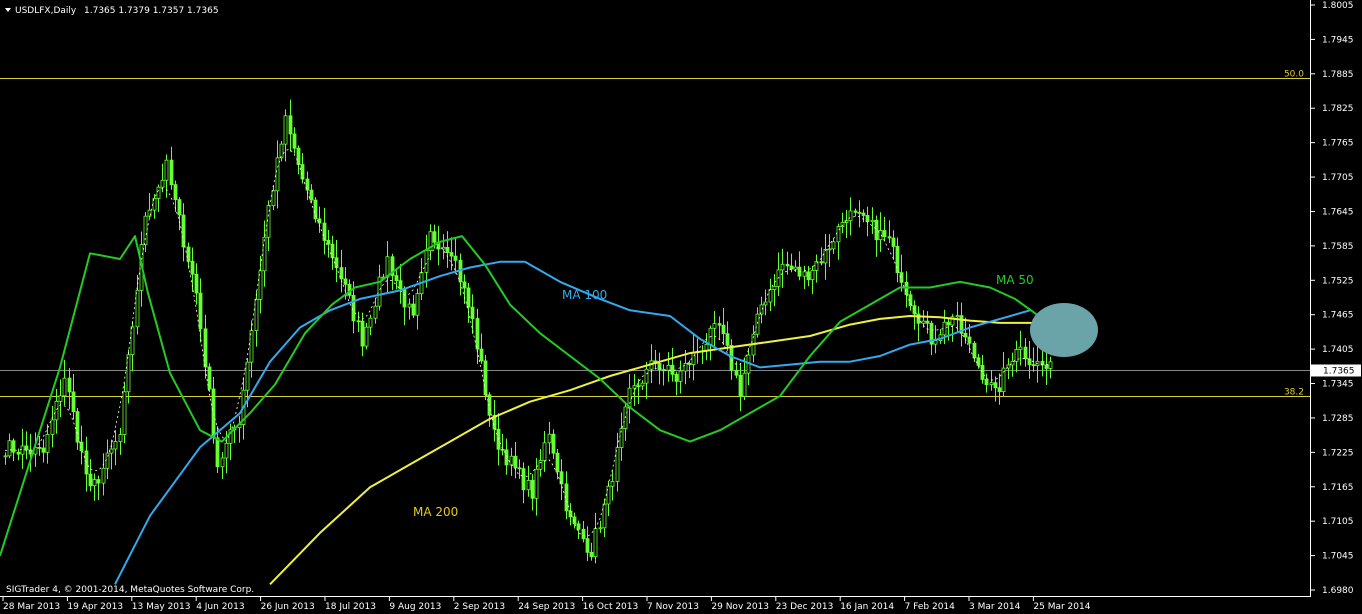 Image resolution: width=1362 pixels, height=614 pixels. Describe the element at coordinates (673, 607) in the screenshot. I see `time-tick-label: 7 Nov 2013` at that location.